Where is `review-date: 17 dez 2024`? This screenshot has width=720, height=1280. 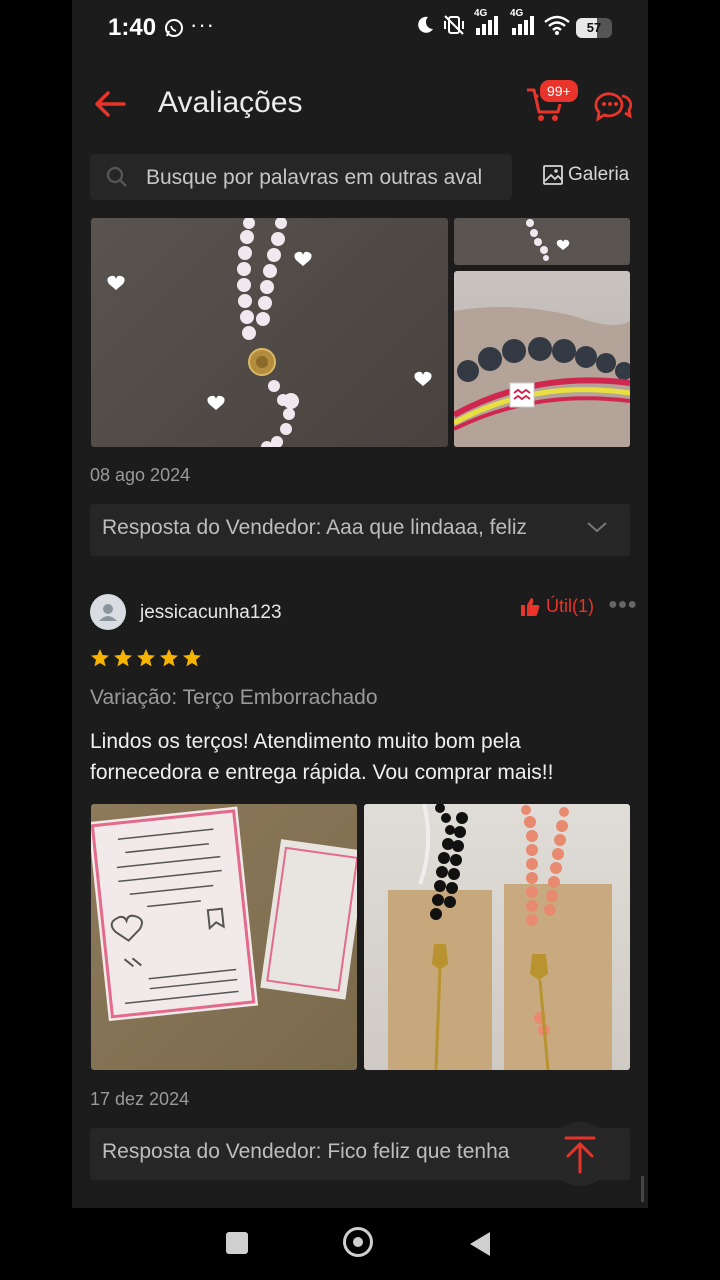 review-date: 17 dez 2024 is located at coordinates (140, 1099).